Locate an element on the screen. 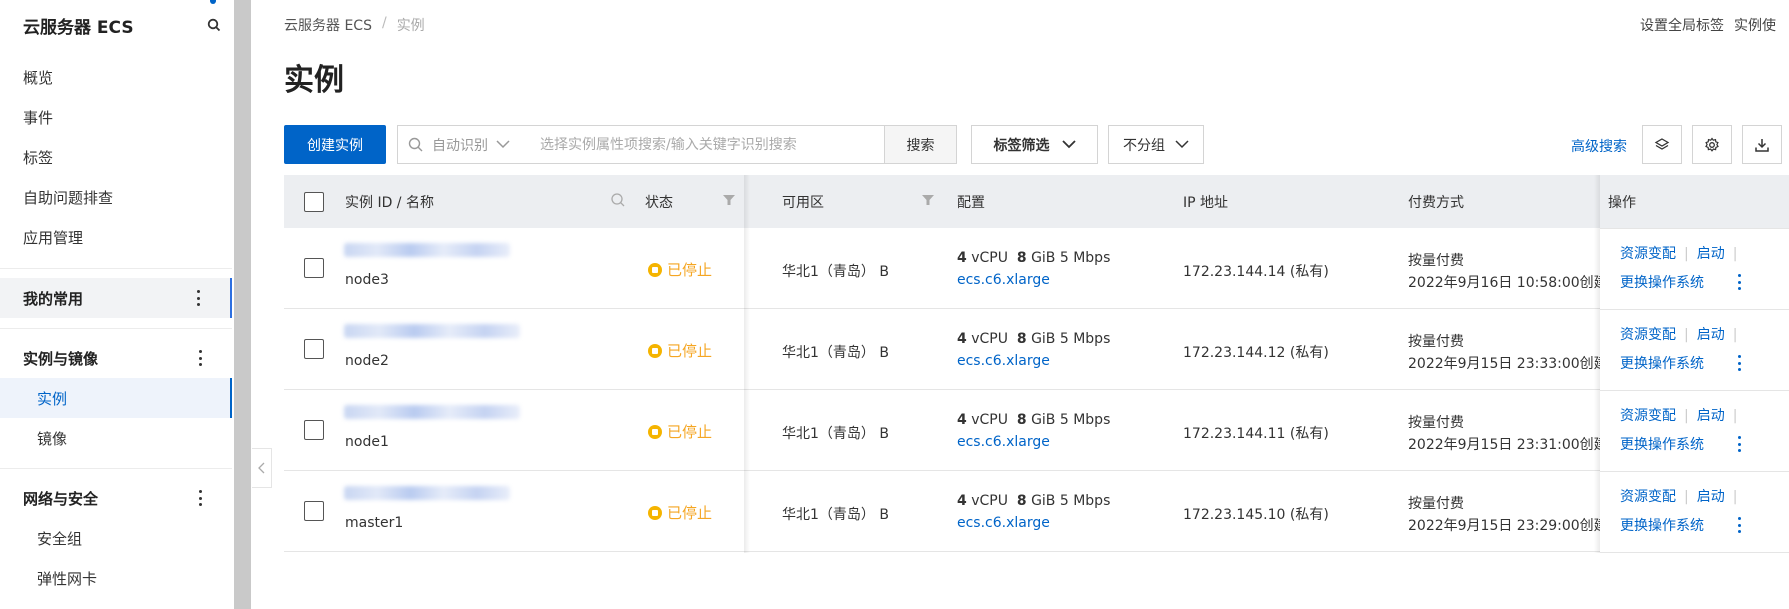  global-tags-link: 设置全局标签 is located at coordinates (1682, 25).